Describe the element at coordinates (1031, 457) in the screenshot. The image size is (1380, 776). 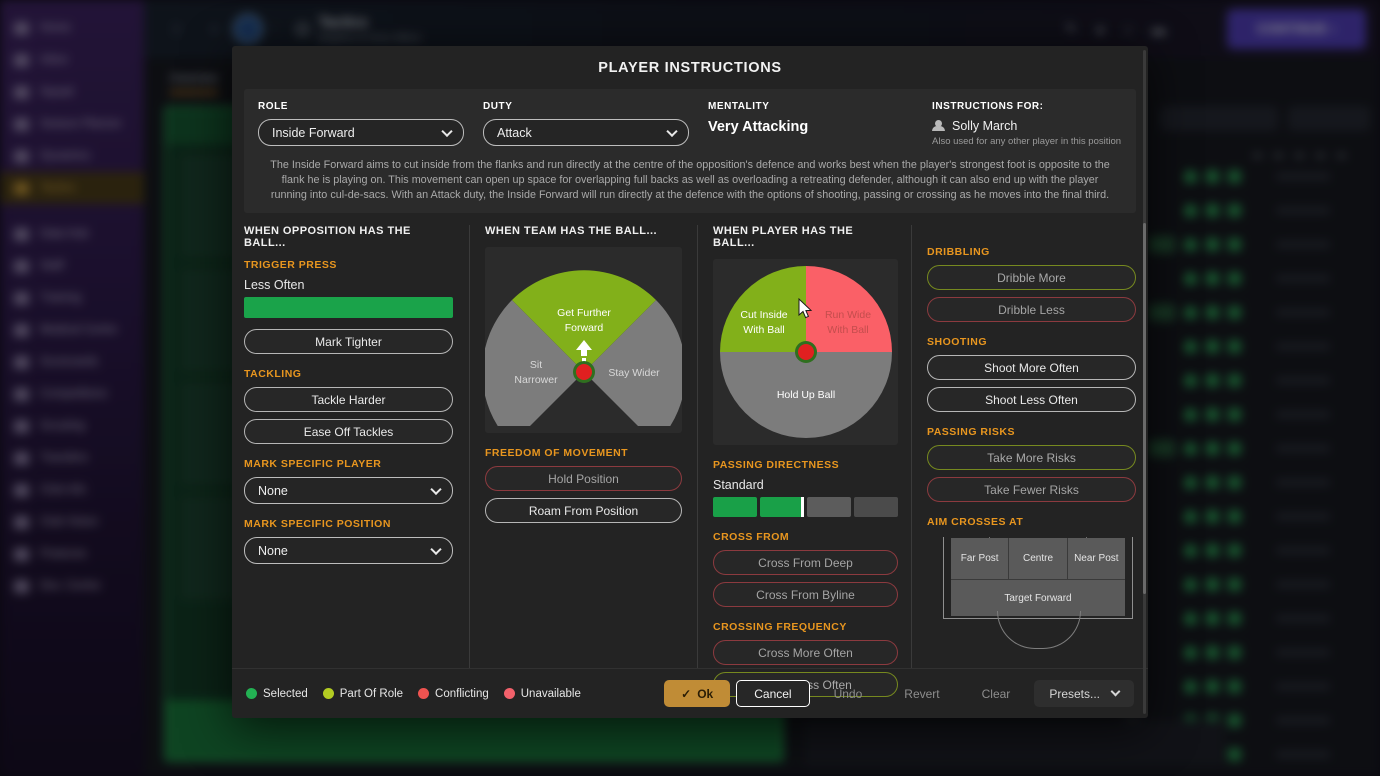
I see `take-more-risks-button: Take More Risks` at that location.